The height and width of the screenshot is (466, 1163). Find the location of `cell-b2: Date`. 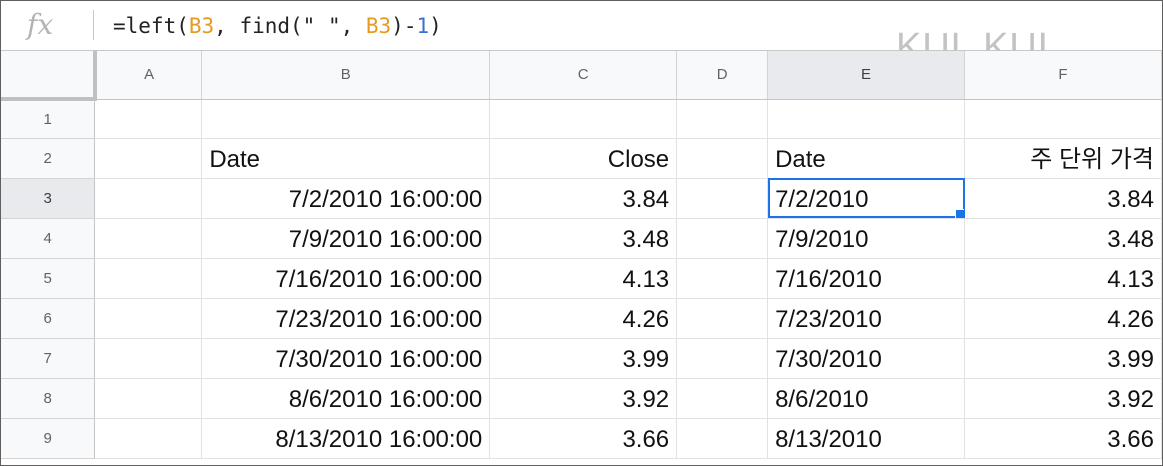

cell-b2: Date is located at coordinates (346, 158).